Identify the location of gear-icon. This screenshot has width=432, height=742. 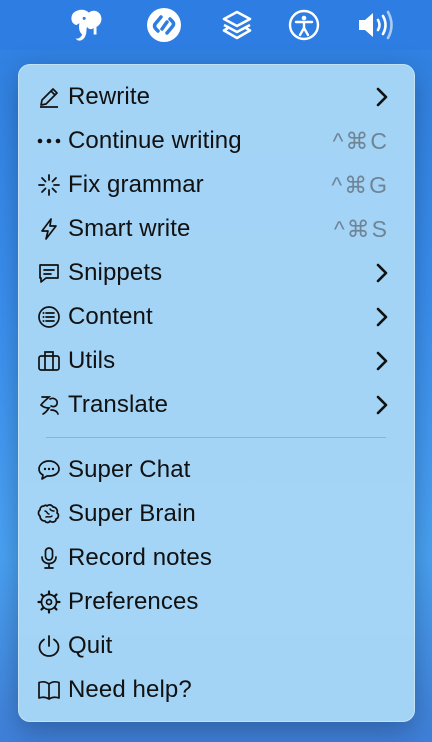
(48, 602).